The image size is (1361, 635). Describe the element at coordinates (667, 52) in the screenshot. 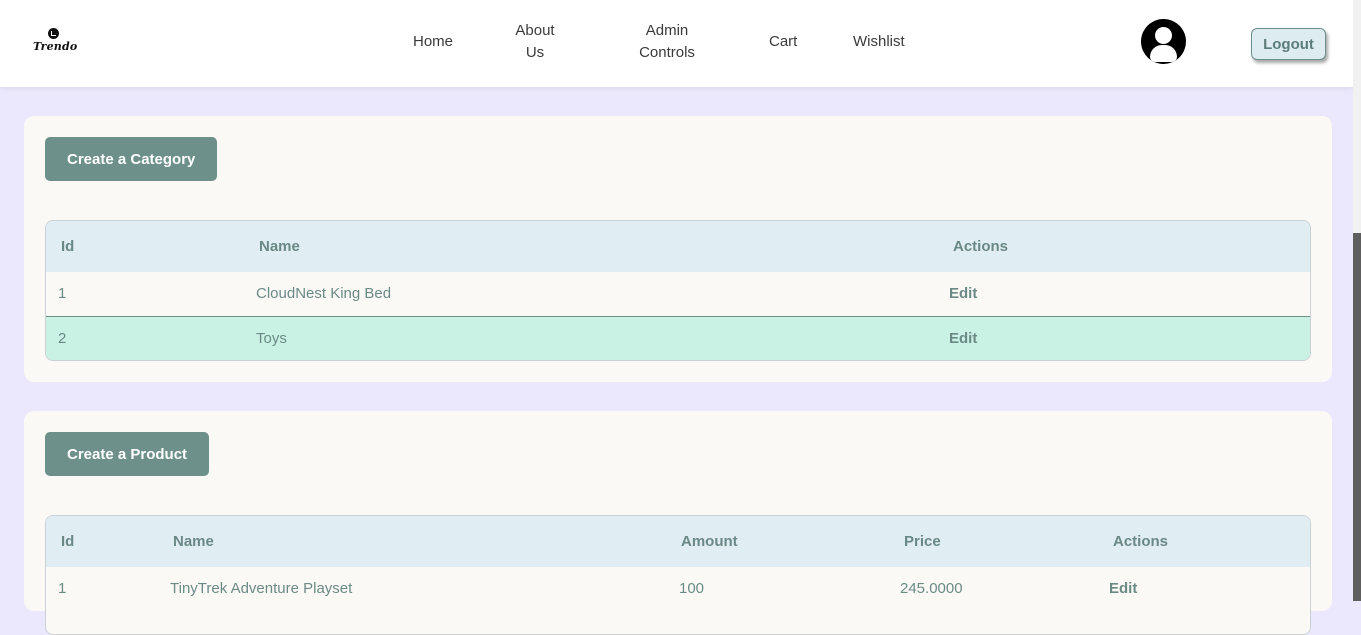

I see `nav-admin-line2: Controls` at that location.